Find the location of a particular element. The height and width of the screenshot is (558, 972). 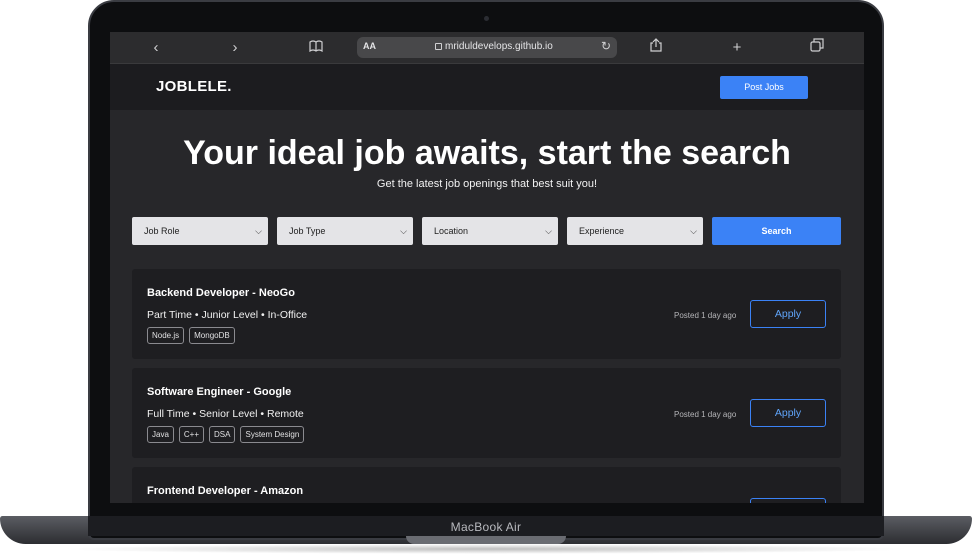

url-bar: AA mriduldevelops.github.io ↻ is located at coordinates (487, 47).